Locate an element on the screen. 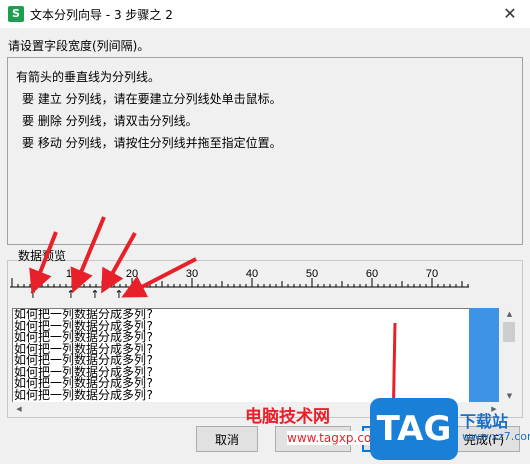  cancel-button: 取消 is located at coordinates (227, 439).